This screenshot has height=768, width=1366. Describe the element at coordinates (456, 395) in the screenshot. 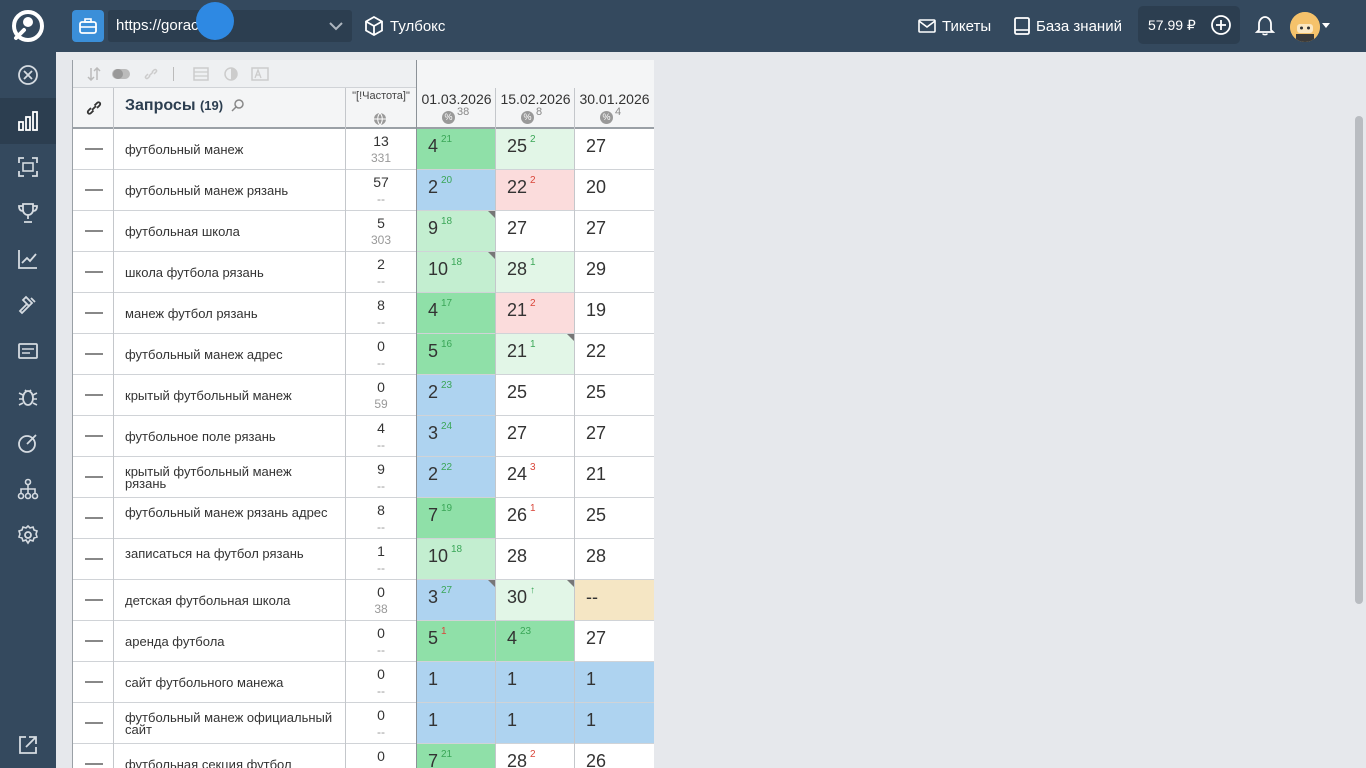

I see `position-cell: 2 23` at that location.